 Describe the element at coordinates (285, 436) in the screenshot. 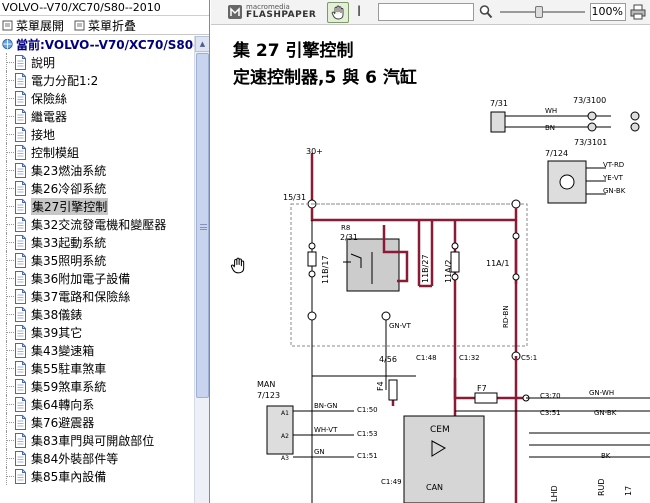

I see `diagram-label: A2` at that location.